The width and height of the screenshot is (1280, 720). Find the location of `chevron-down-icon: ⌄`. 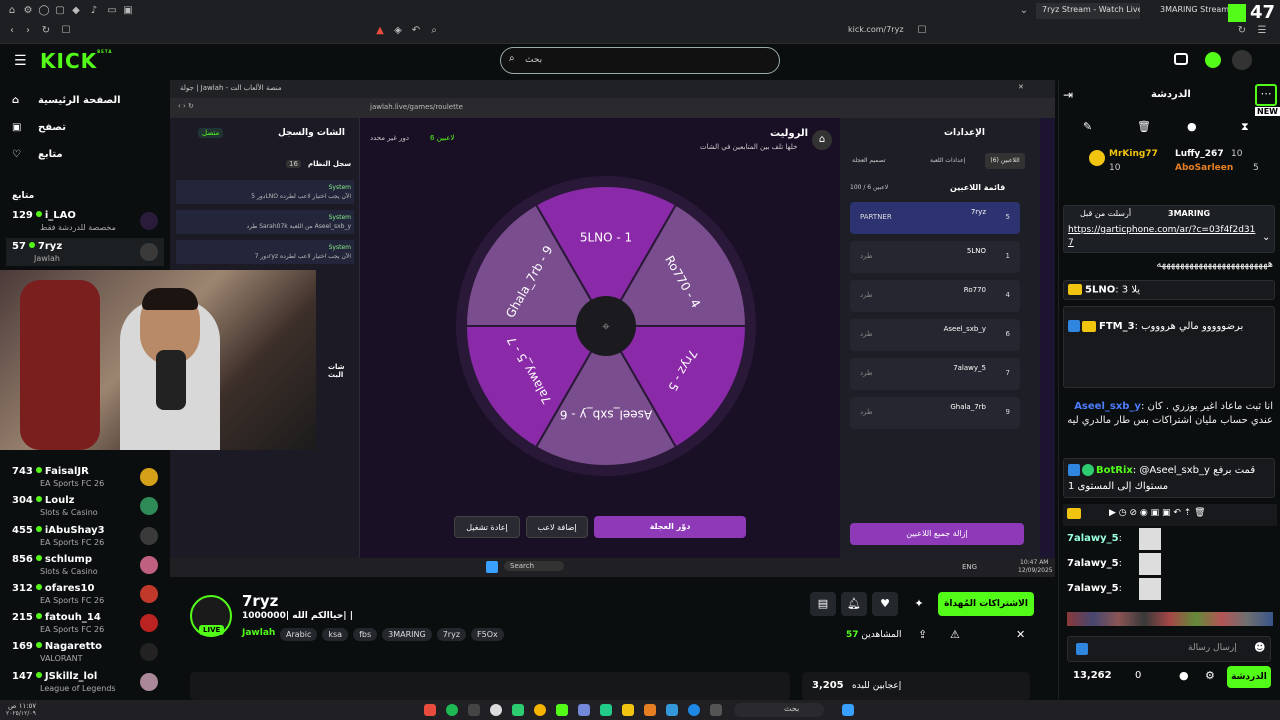

chevron-down-icon: ⌄ is located at coordinates (1266, 237).